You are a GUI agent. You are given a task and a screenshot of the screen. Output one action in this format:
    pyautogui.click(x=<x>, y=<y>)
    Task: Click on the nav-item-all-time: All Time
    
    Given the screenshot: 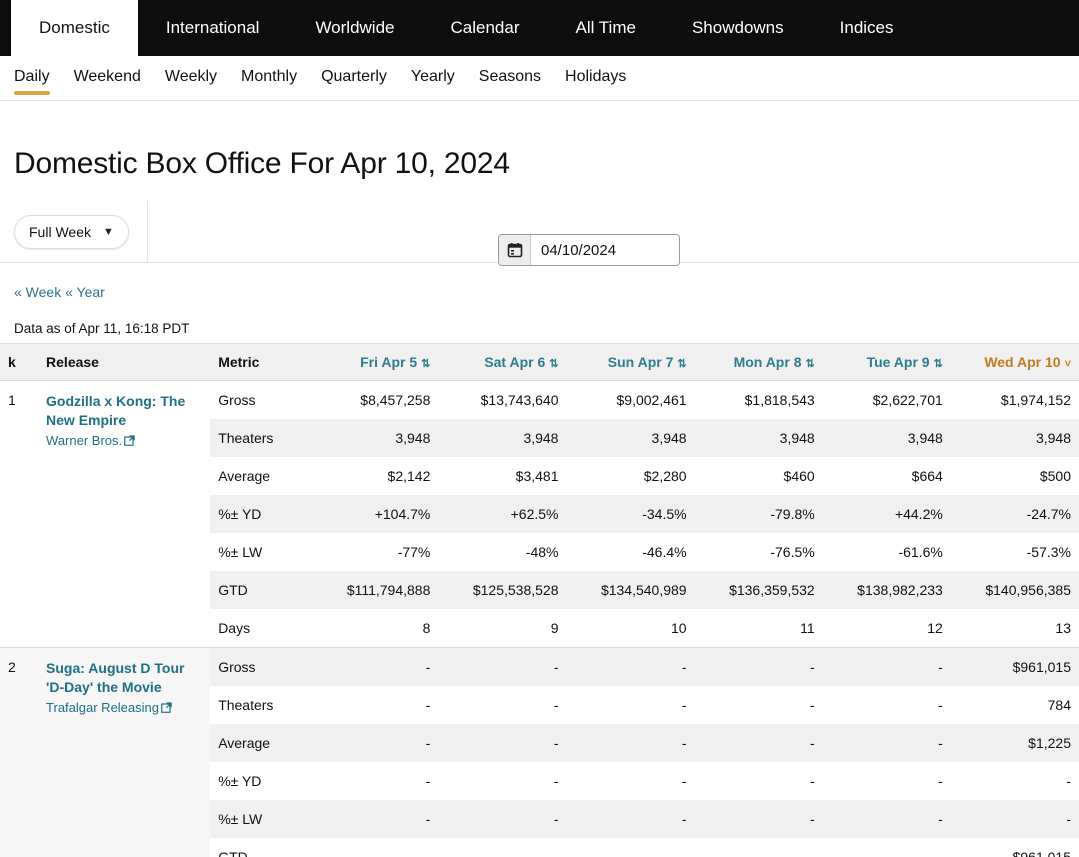 What is the action you would take?
    pyautogui.click(x=606, y=28)
    